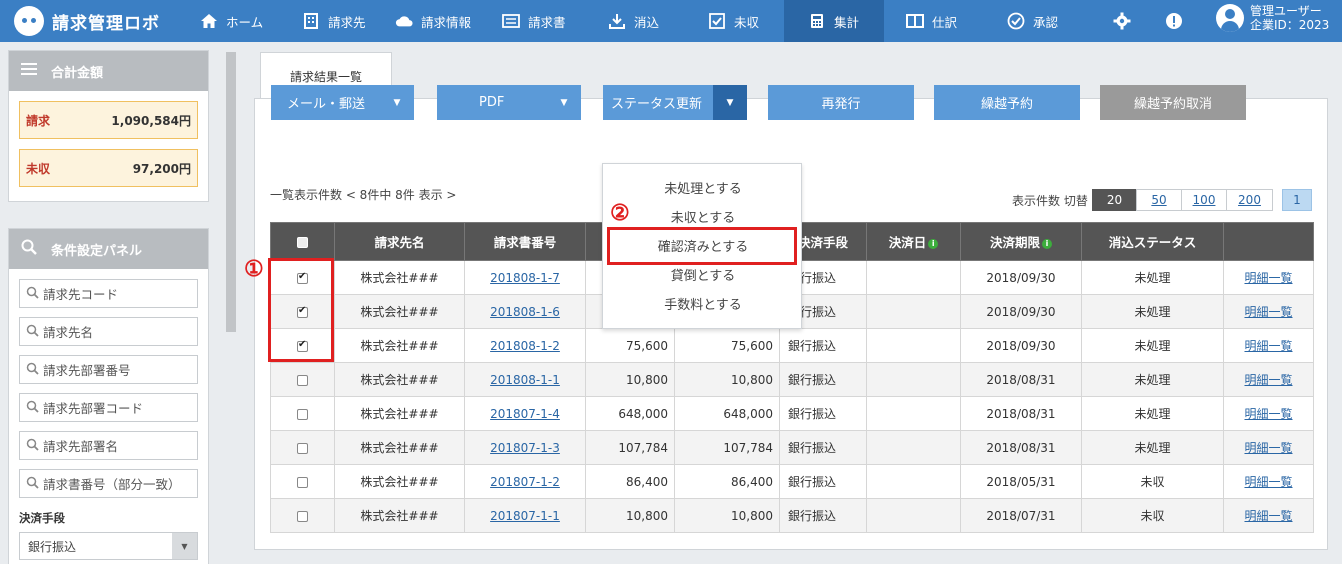 The width and height of the screenshot is (1342, 564). What do you see at coordinates (302, 242) in the screenshot?
I see `select-all-checkbox` at bounding box center [302, 242].